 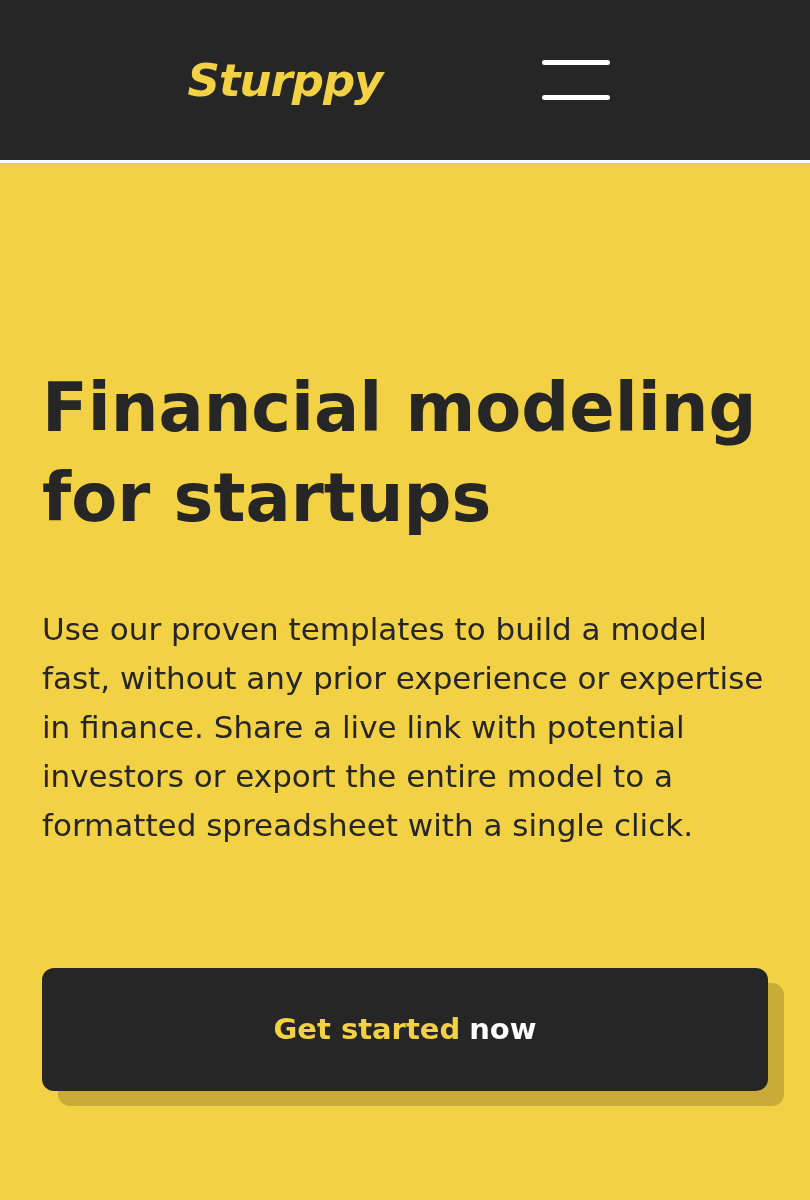 I want to click on hero-heading: Financial modeling for startups, so click(x=400, y=453).